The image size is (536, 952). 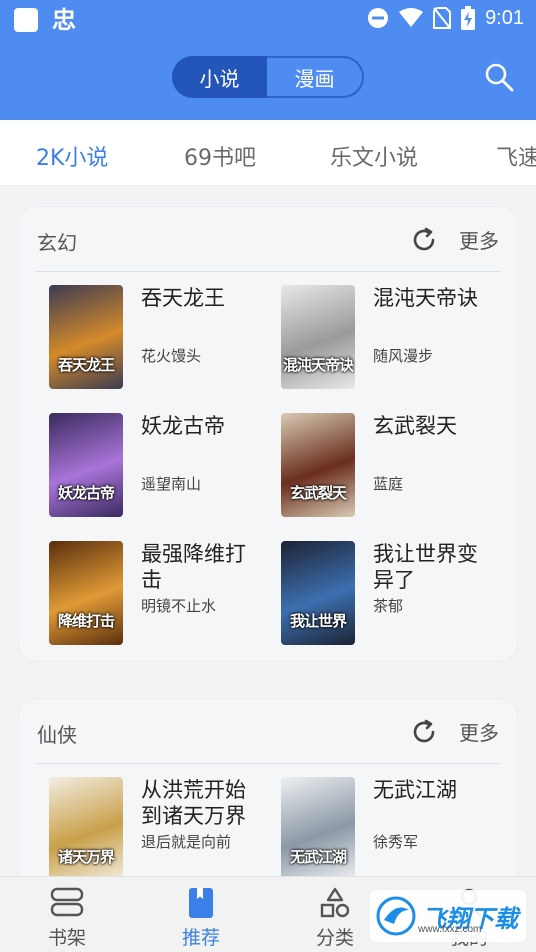 I want to click on book-cover: 吞天龙王, so click(x=86, y=337).